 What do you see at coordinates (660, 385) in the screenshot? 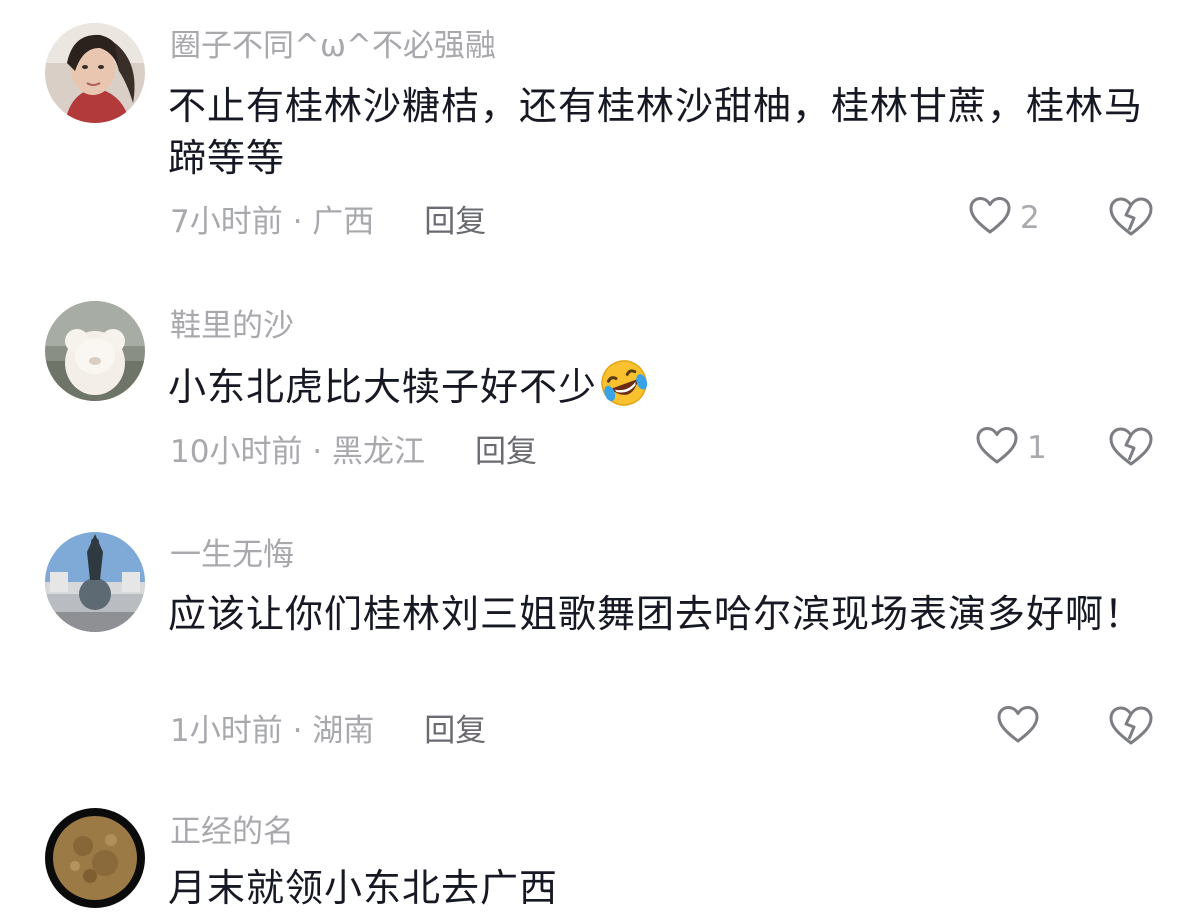
I see `comment-text: 小东北虎比大犊子好不少` at bounding box center [660, 385].